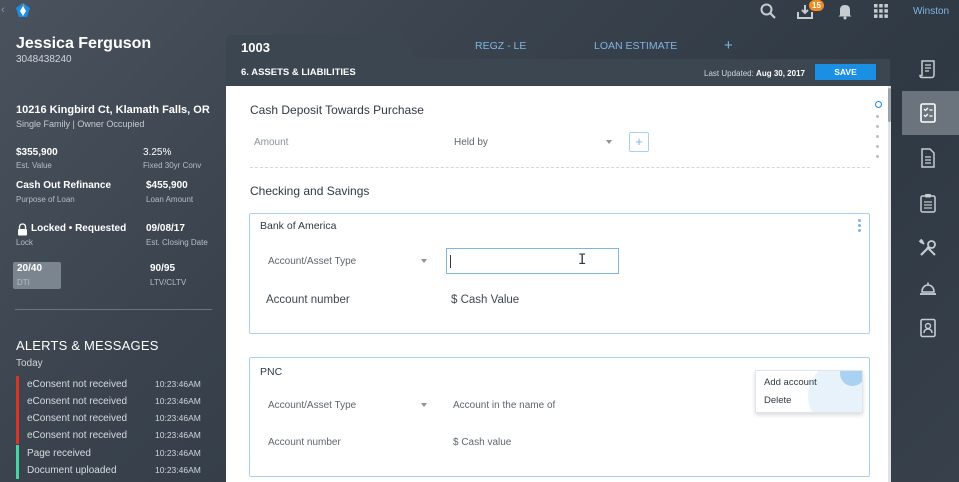  I want to click on contact-card-icon, so click(928, 328).